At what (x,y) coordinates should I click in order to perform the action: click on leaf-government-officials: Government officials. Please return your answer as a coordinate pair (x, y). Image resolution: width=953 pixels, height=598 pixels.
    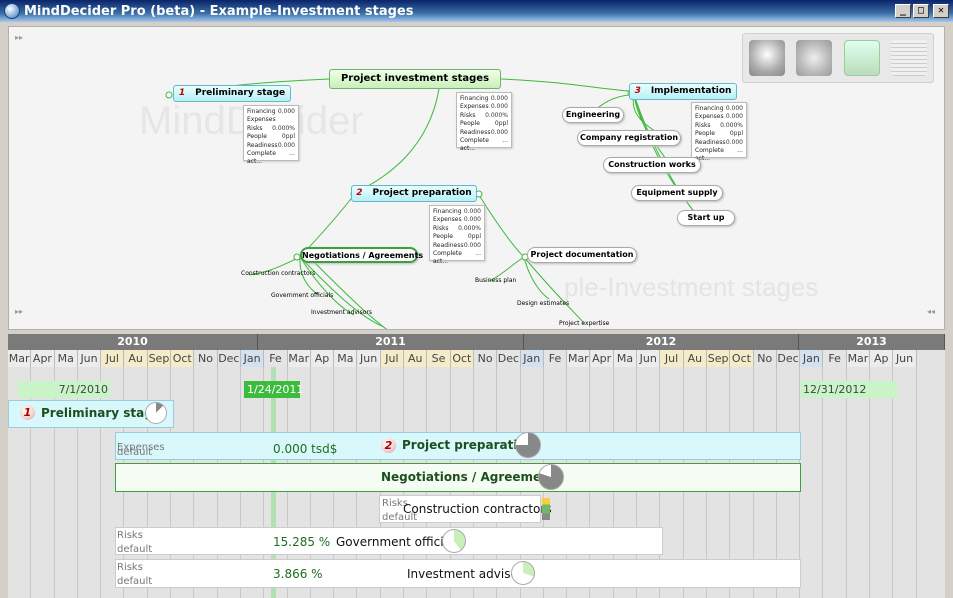
    Looking at the image, I should click on (302, 296).